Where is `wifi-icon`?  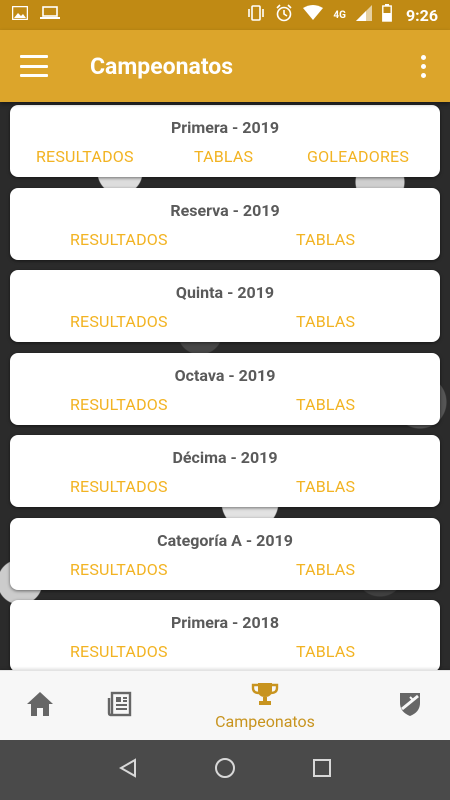 wifi-icon is located at coordinates (313, 15).